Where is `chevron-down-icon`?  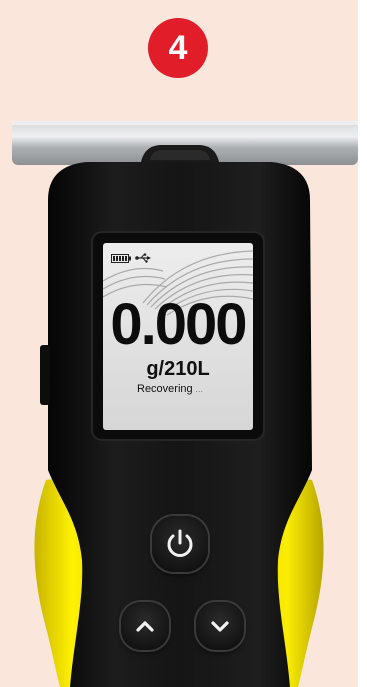 chevron-down-icon is located at coordinates (220, 626).